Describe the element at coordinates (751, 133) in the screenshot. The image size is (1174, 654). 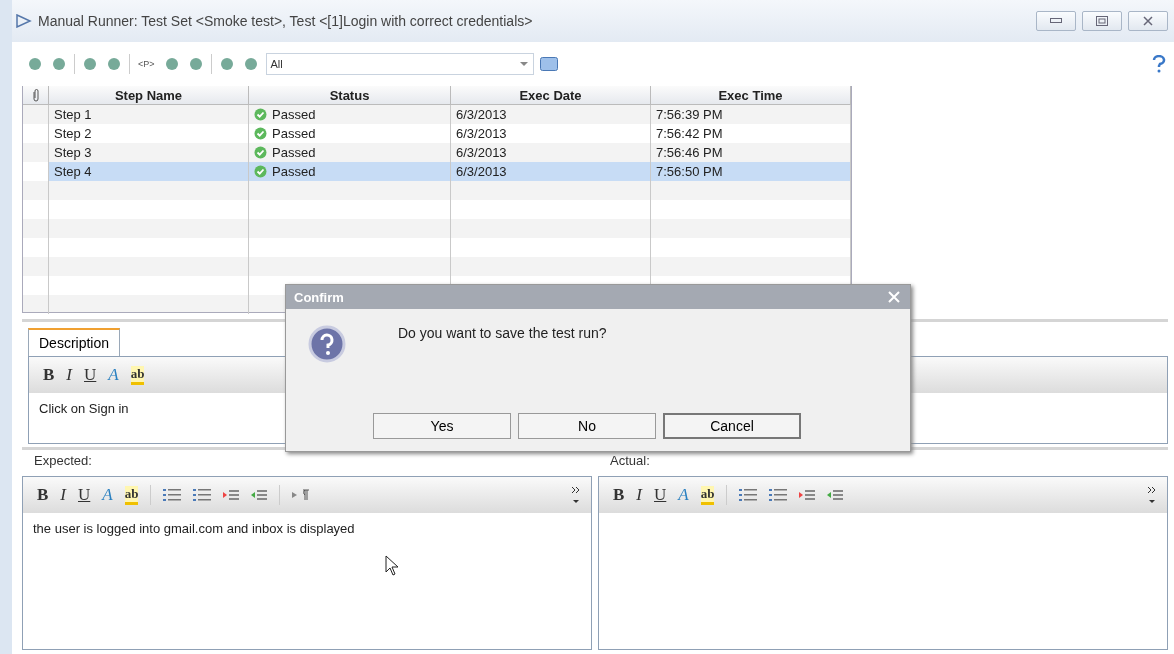
I see `table-cell: 7:56:42 PM` at that location.